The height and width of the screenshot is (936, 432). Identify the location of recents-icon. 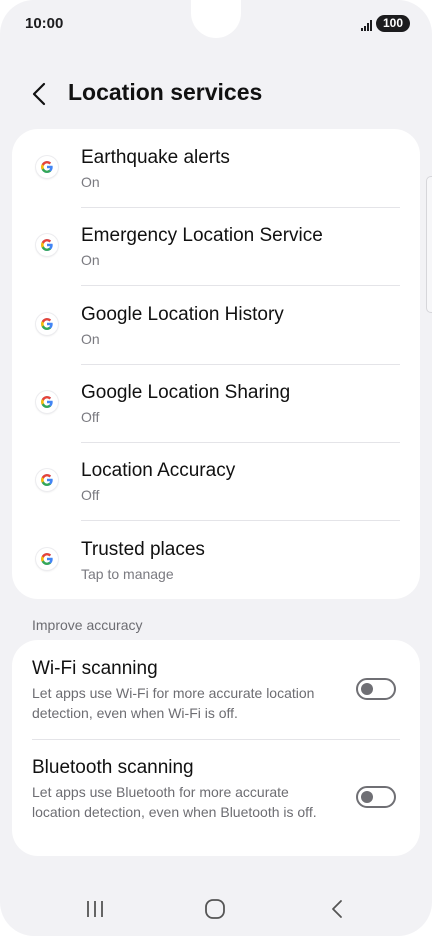
(95, 909).